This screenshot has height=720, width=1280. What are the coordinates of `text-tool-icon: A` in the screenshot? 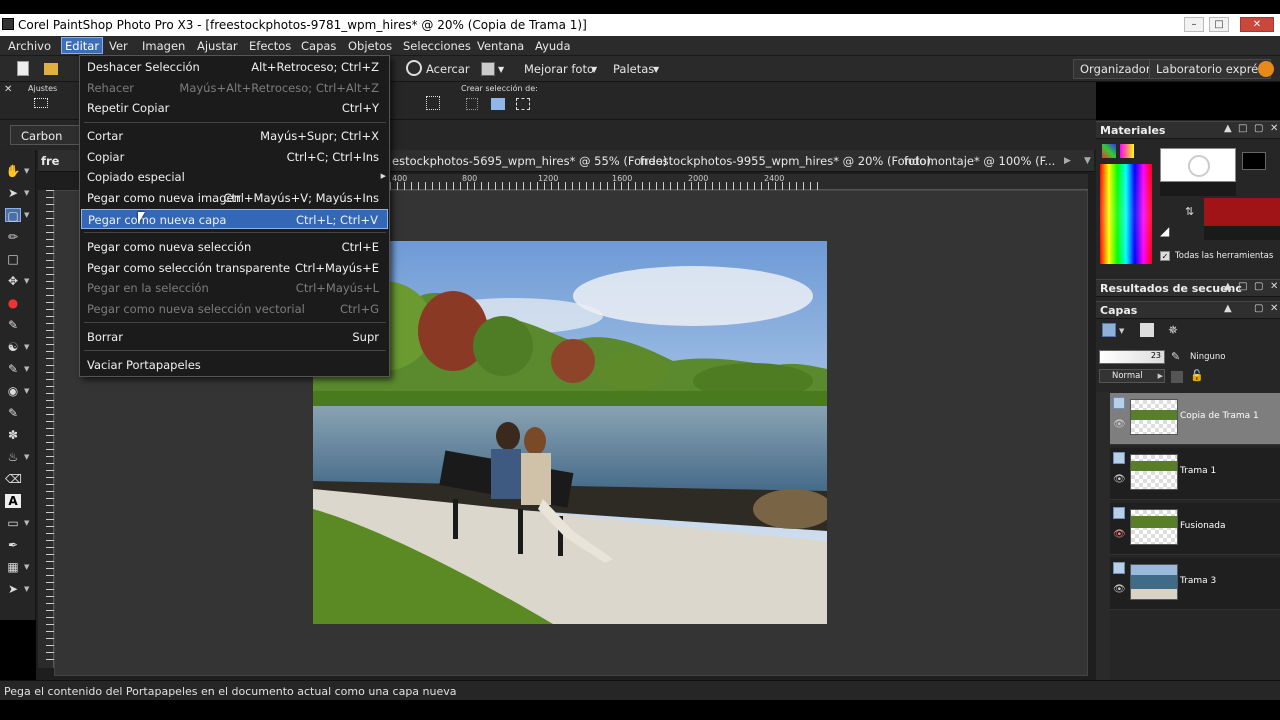 It's located at (13, 501).